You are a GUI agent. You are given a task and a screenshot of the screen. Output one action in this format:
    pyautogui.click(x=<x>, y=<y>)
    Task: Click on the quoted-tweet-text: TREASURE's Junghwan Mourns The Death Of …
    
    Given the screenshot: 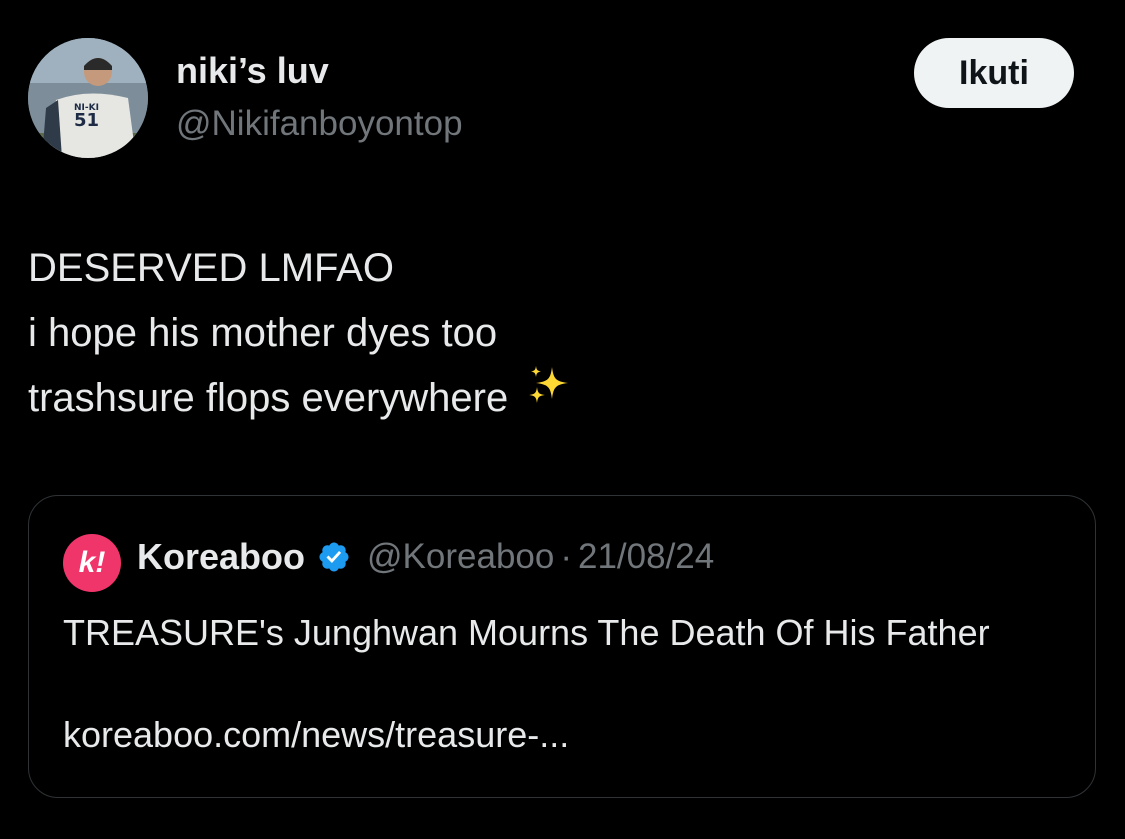 What is the action you would take?
    pyautogui.click(x=526, y=632)
    